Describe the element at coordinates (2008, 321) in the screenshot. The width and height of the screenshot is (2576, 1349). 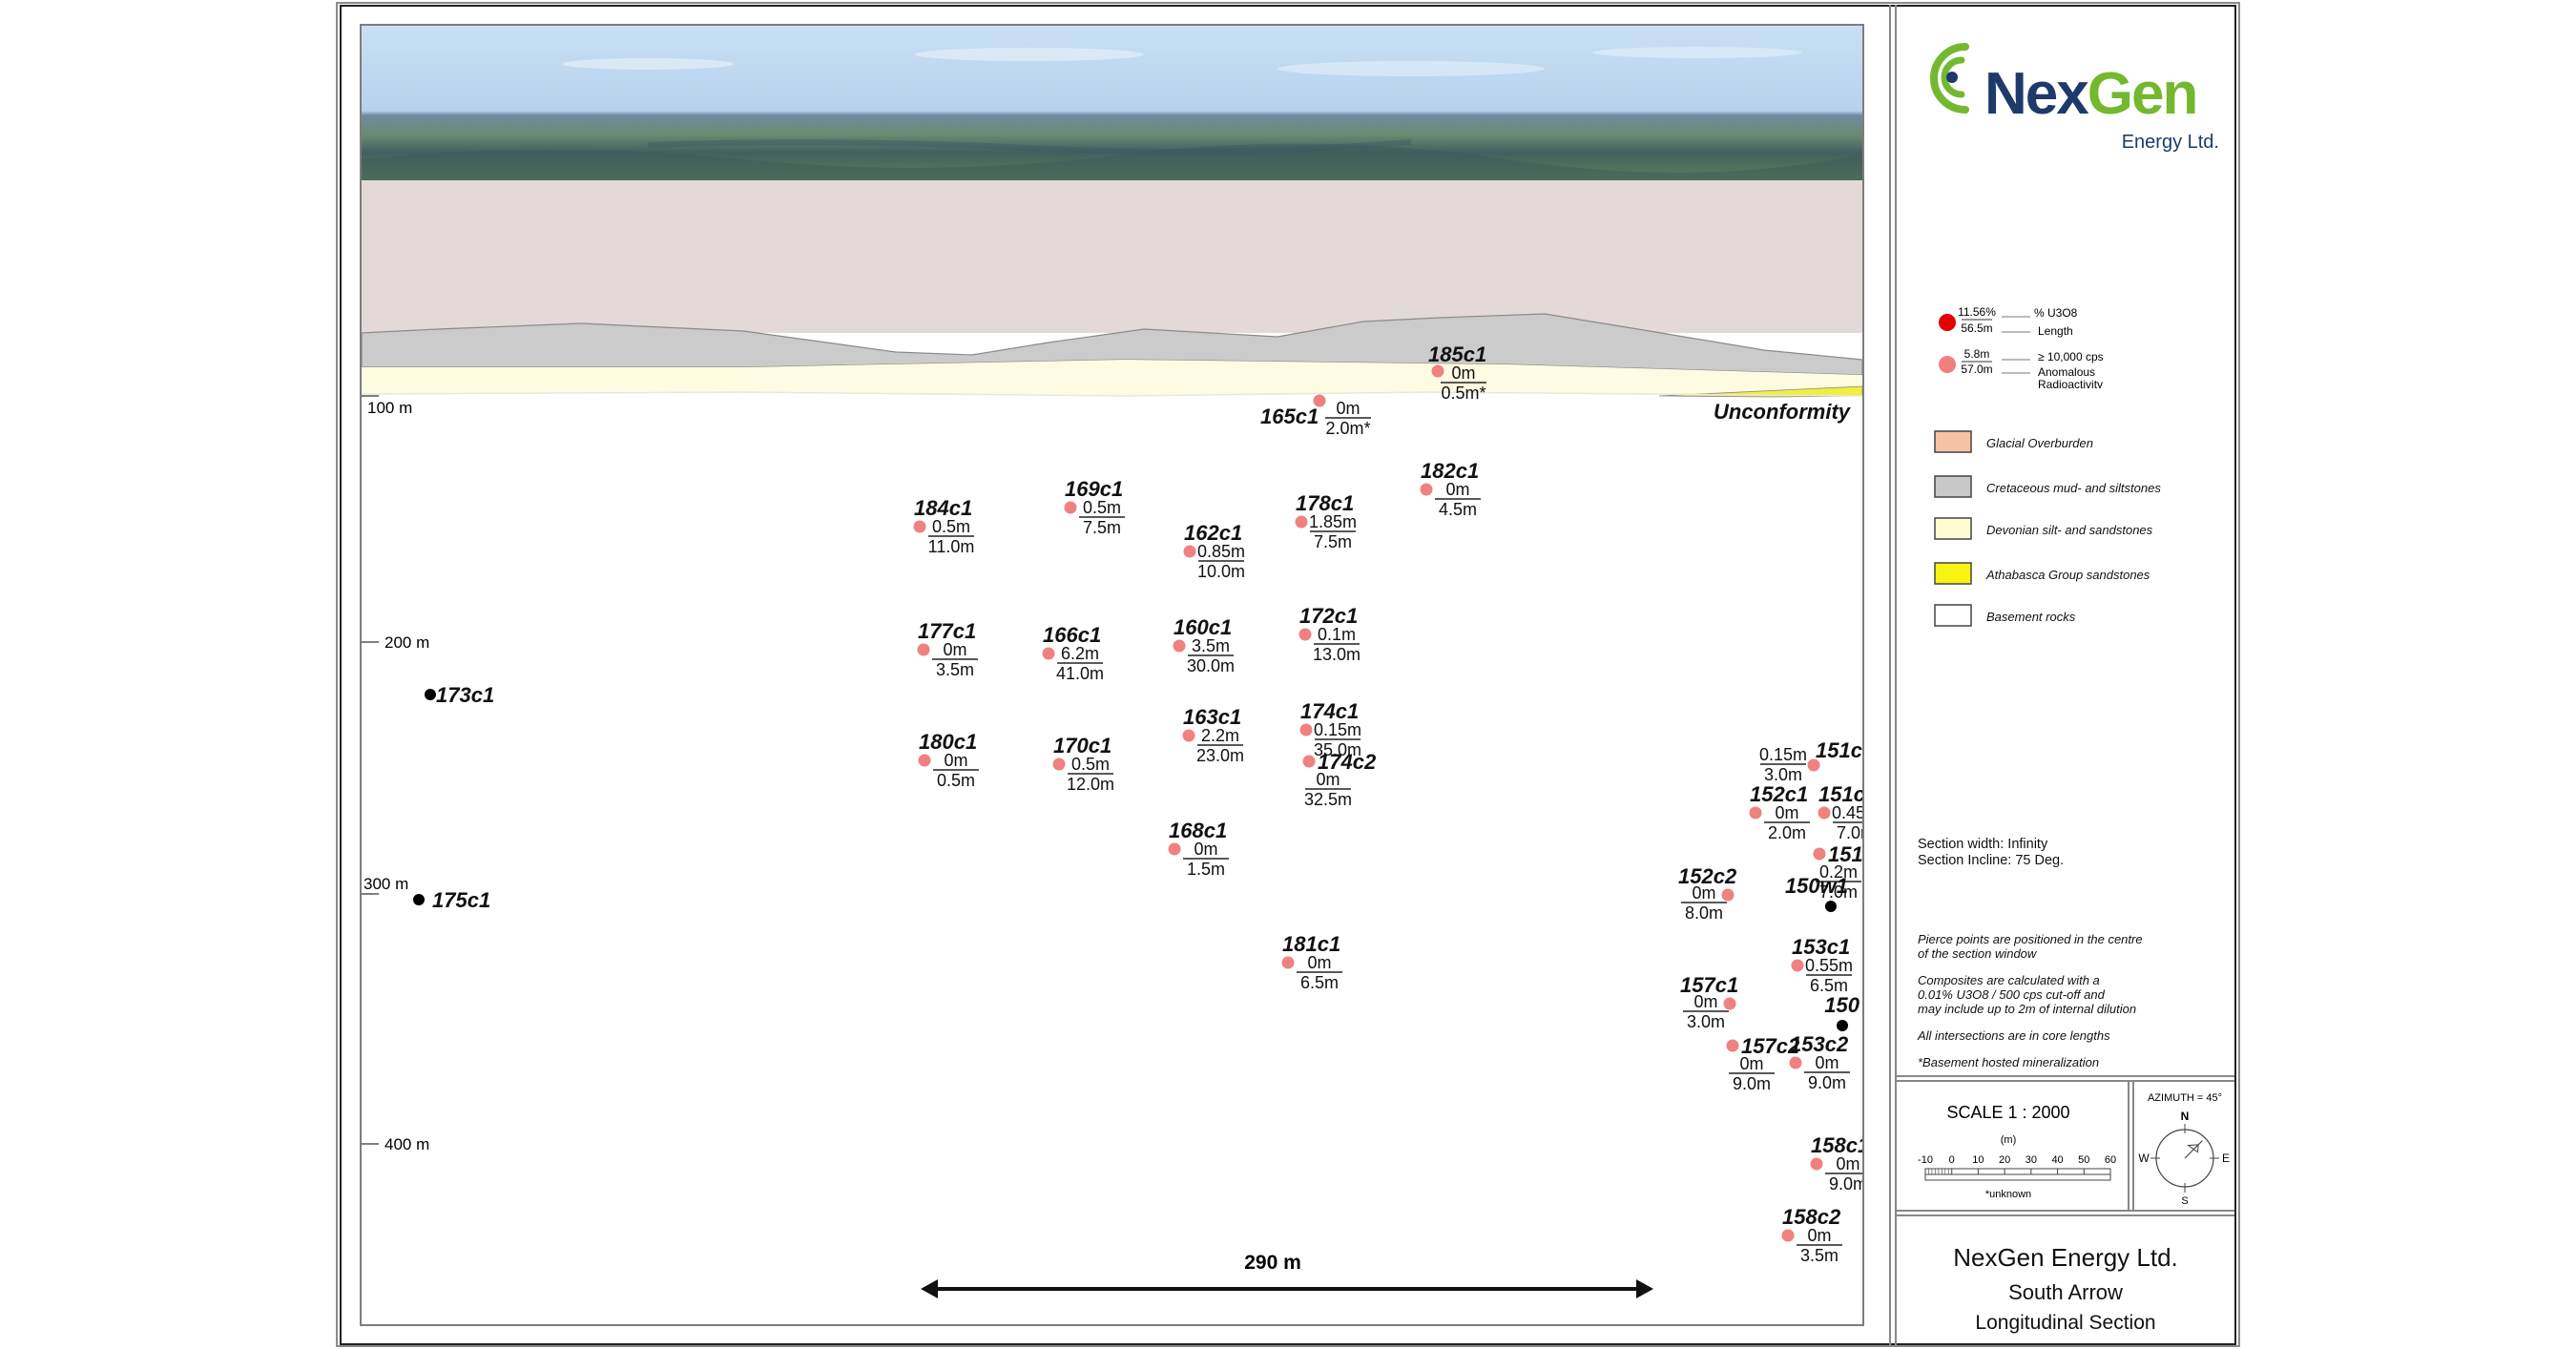
I see `legend-assay-marker: 11.56% 56.5m % U3O8 Length` at that location.